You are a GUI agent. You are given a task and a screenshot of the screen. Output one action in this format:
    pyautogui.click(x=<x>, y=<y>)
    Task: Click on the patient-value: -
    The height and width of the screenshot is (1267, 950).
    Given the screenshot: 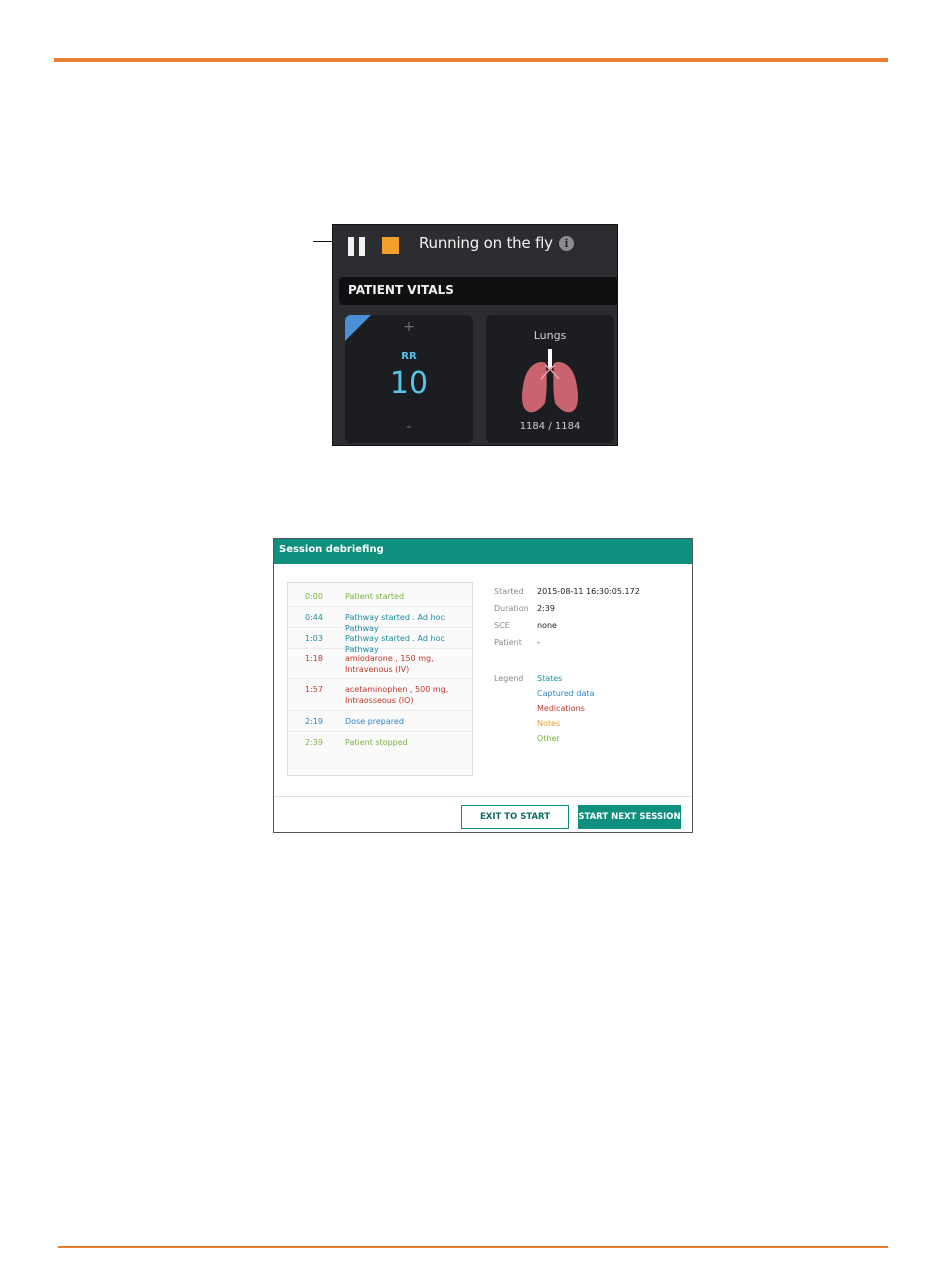 What is the action you would take?
    pyautogui.click(x=538, y=642)
    